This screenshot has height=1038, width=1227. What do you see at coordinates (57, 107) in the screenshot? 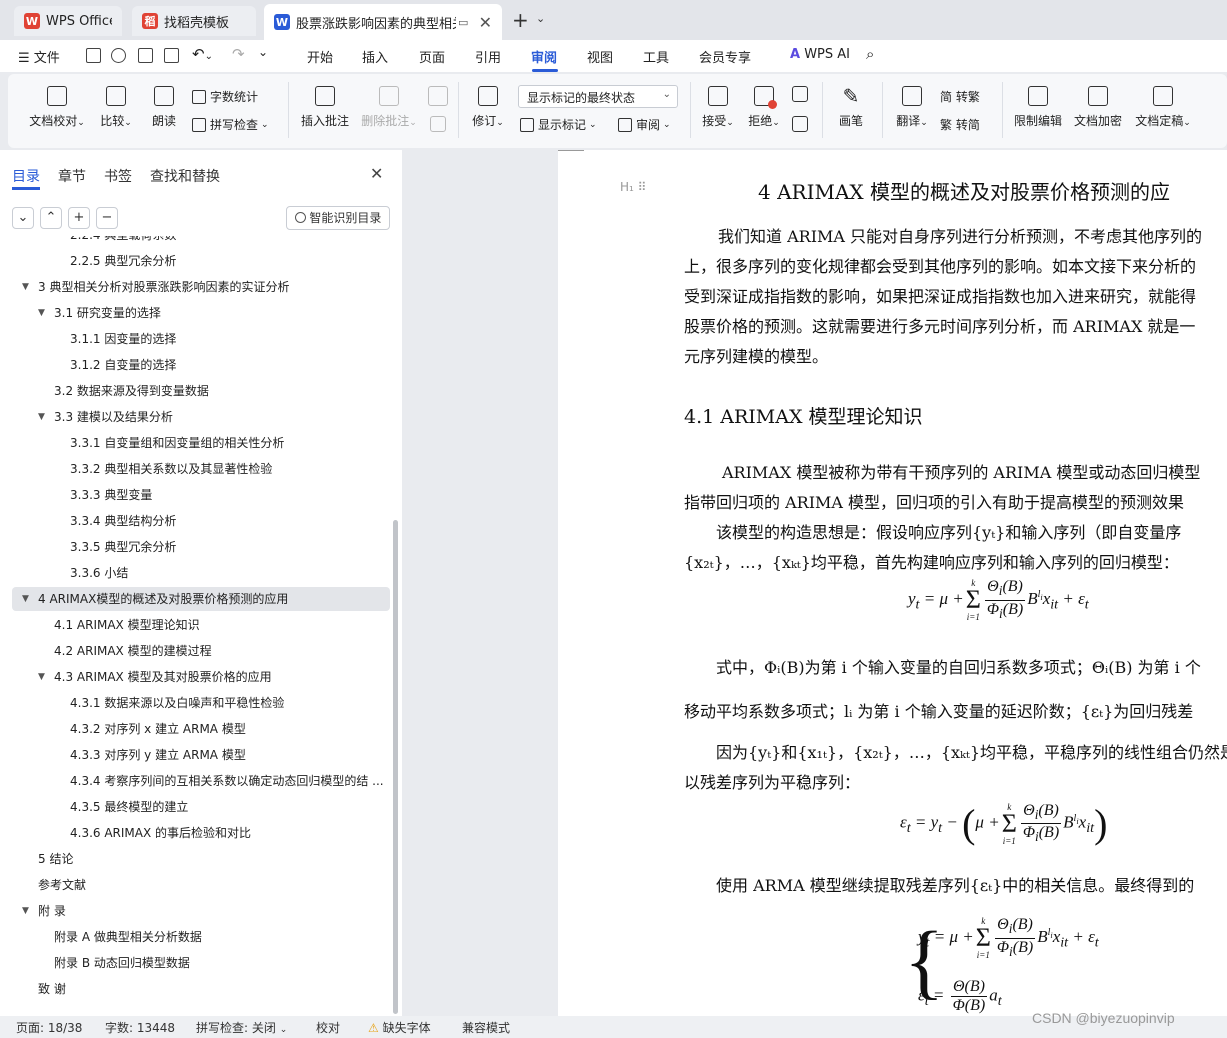
I see `doc-proof-button: 文档校对⌄` at bounding box center [57, 107].